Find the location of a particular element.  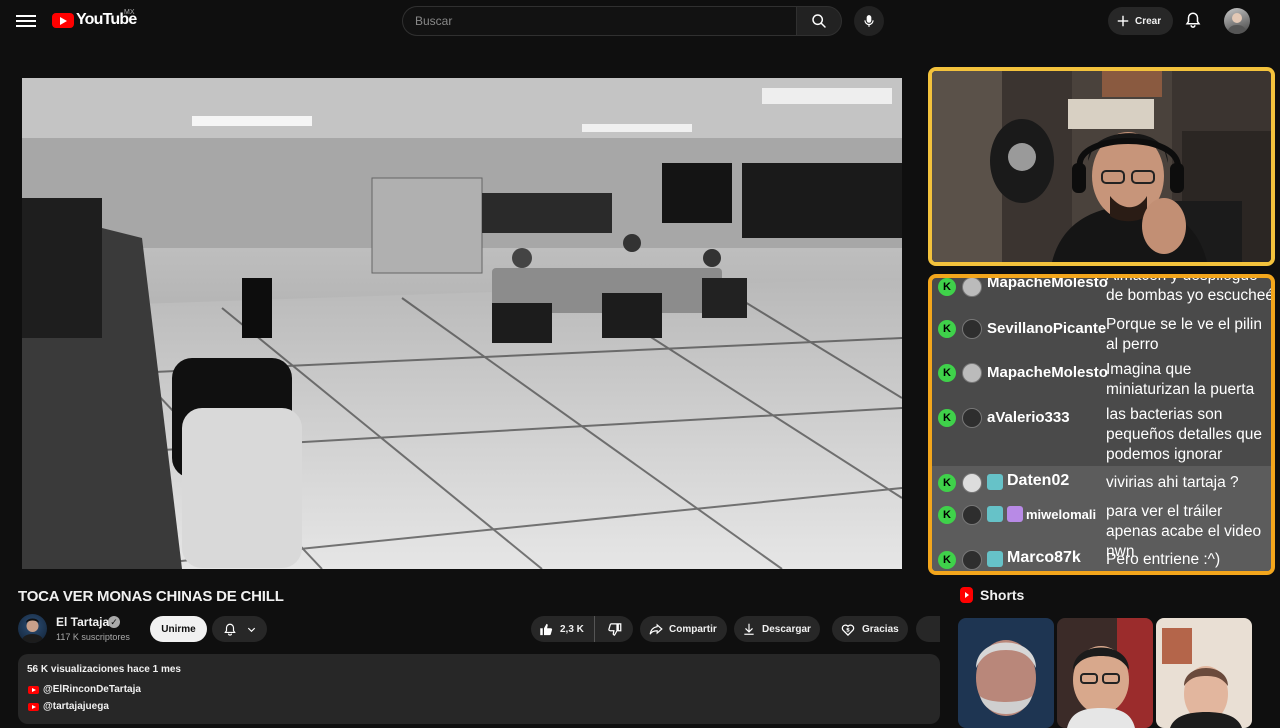

webcam-overlay is located at coordinates (1101, 166).